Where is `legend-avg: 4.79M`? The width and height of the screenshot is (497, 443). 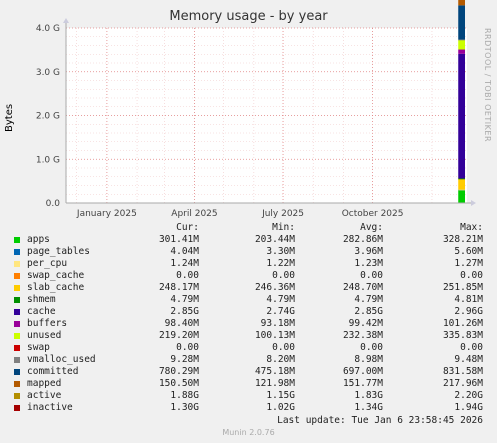
legend-avg: 4.79M is located at coordinates (368, 299).